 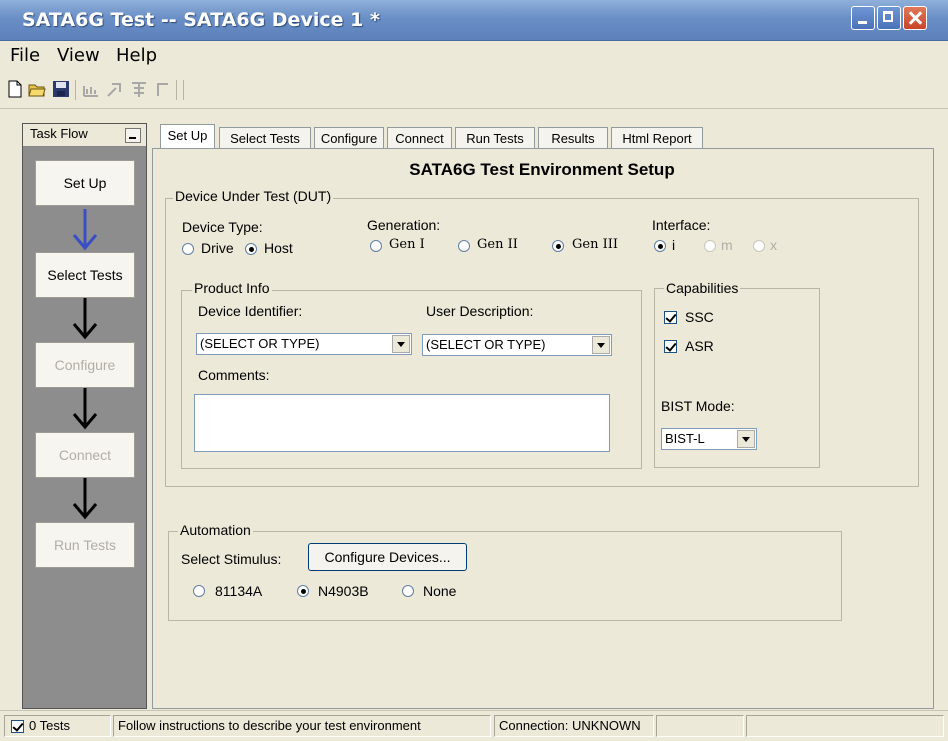 I want to click on interface-x-label: x, so click(x=773, y=245).